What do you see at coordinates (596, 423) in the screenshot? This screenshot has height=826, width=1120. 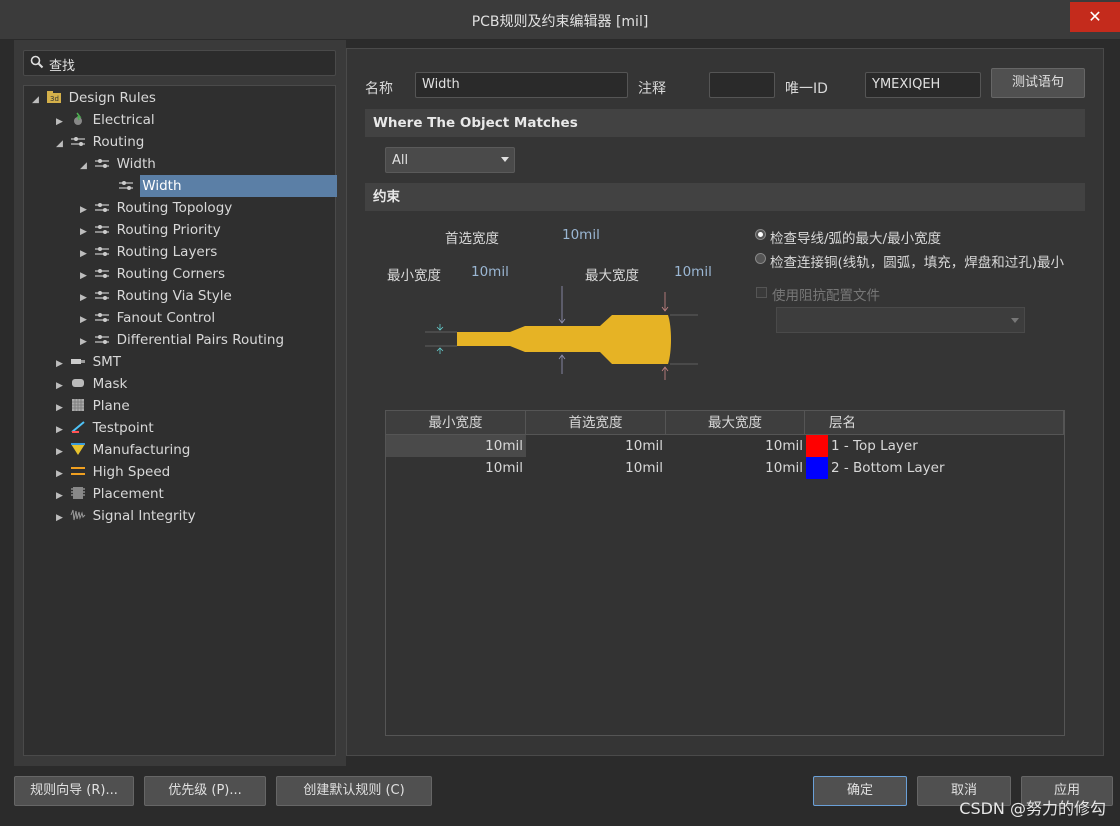 I see `column-header-preferred-width: 首选宽度` at bounding box center [596, 423].